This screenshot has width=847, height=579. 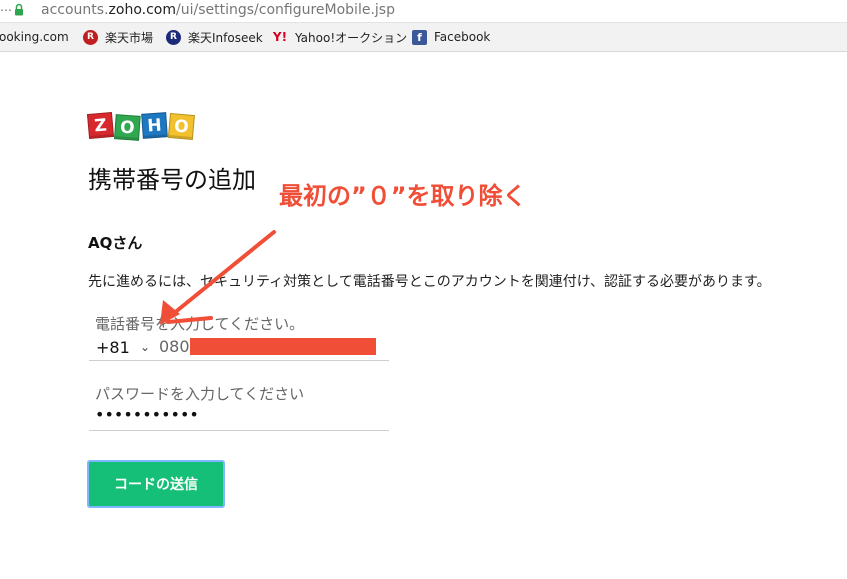 I want to click on bookmark-yahoo-auction: Y! Yahoo!オークション, so click(x=339, y=37).